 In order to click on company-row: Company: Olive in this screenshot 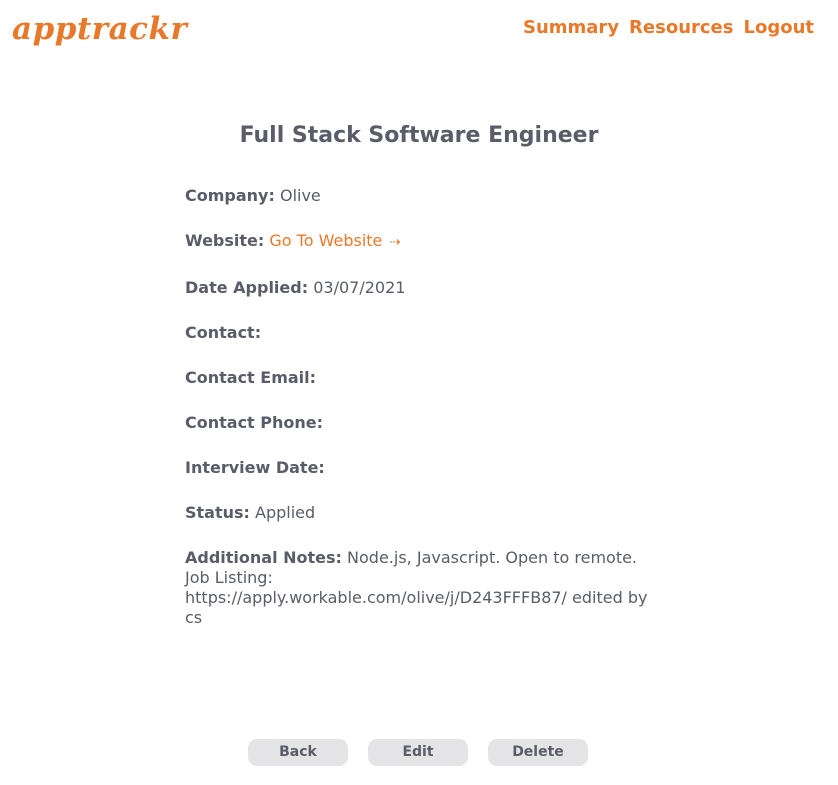, I will do `click(420, 196)`.